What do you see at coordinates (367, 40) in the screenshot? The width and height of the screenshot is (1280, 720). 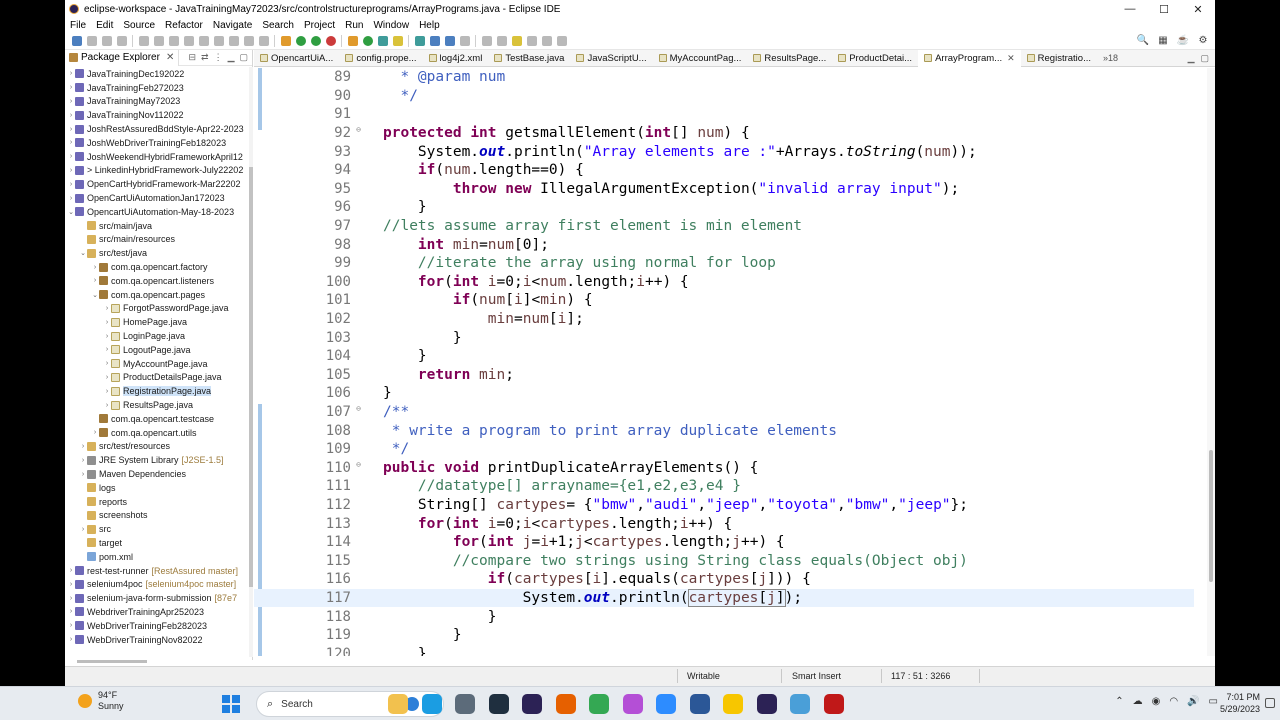 I see `new-package-icon` at bounding box center [367, 40].